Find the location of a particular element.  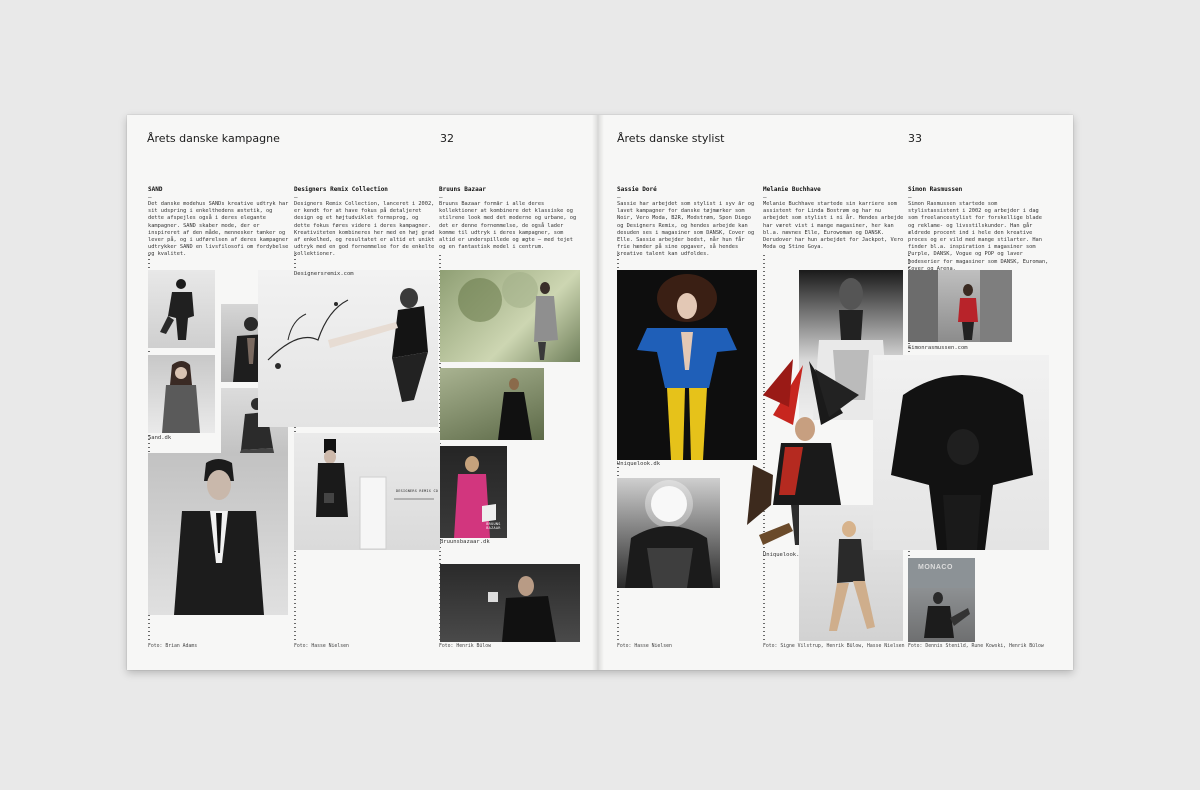

spine-gutter is located at coordinates (598, 392).